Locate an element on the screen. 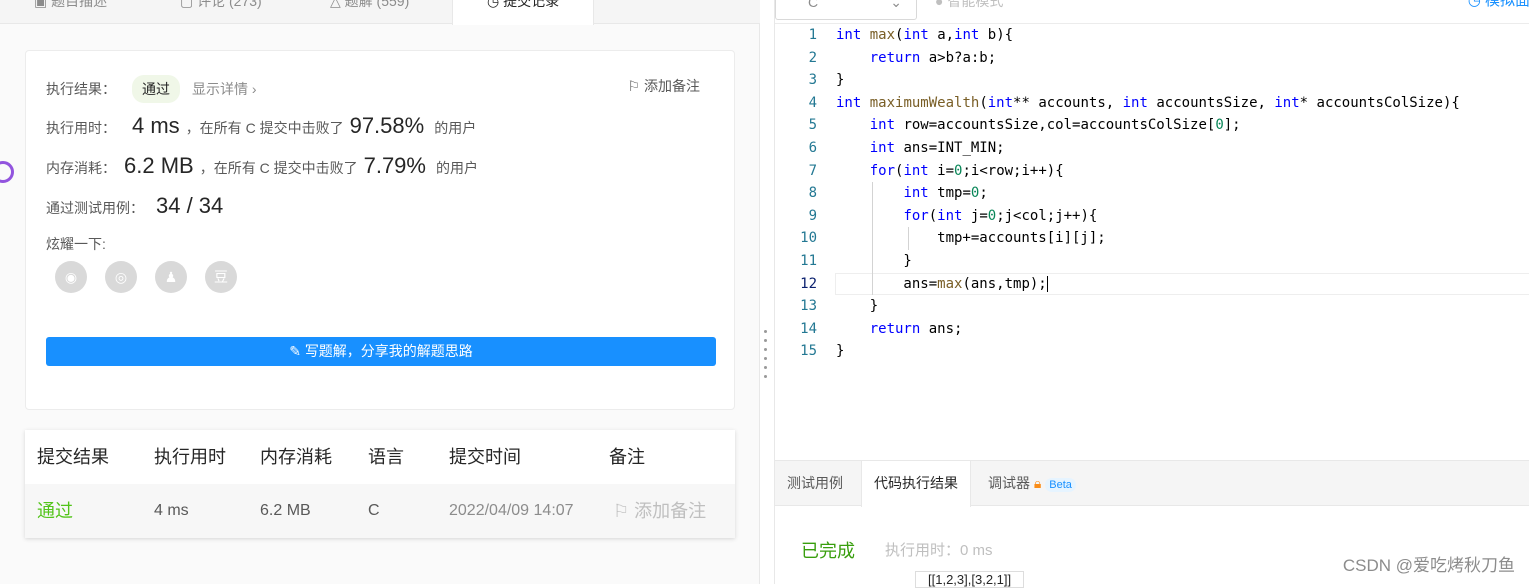  code-text: return ans; is located at coordinates (899, 329).